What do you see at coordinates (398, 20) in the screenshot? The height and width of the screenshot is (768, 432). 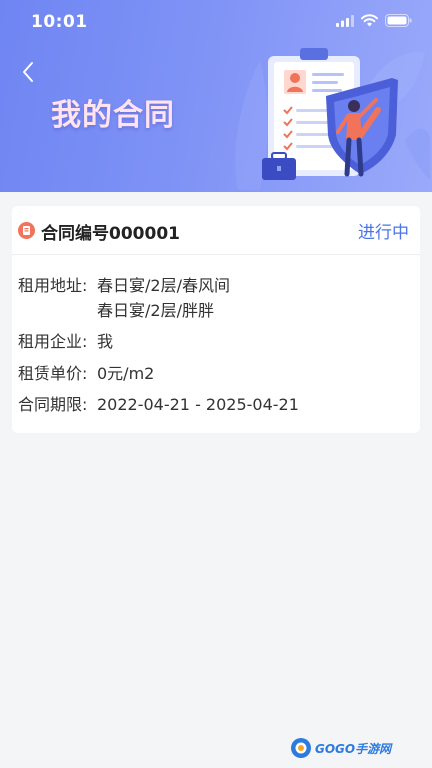 I see `battery-icon` at bounding box center [398, 20].